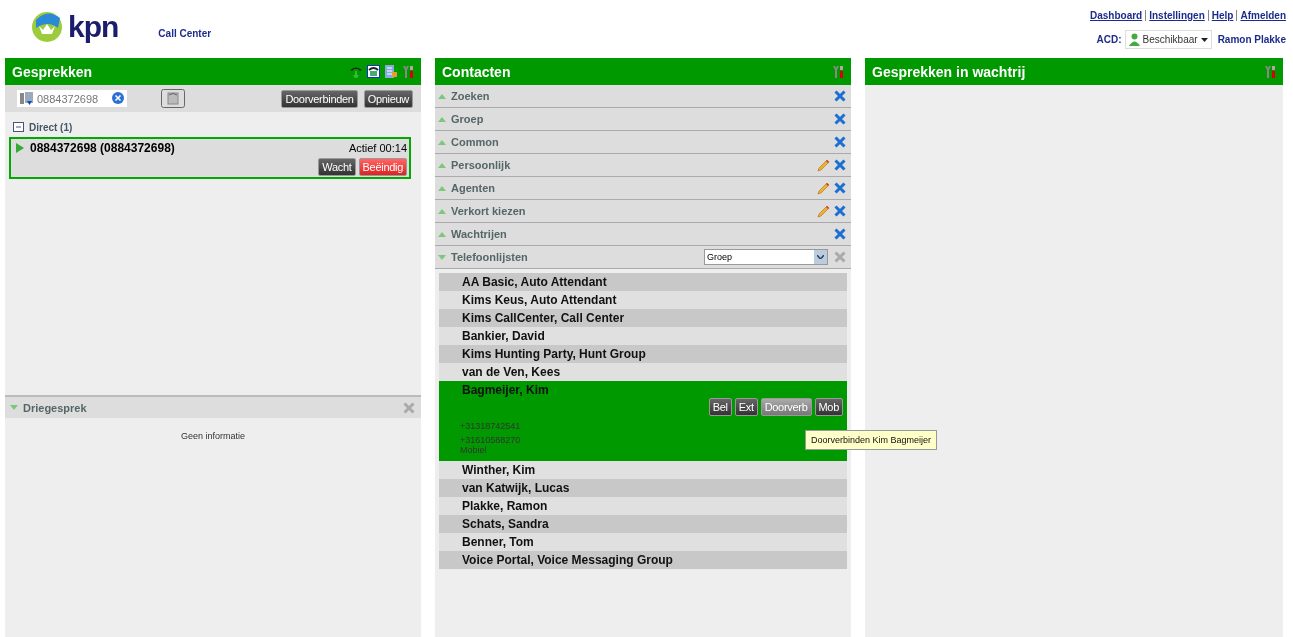 Image resolution: width=1293 pixels, height=637 pixels. Describe the element at coordinates (643, 165) in the screenshot. I see `section-header: Persoonlijk` at that location.